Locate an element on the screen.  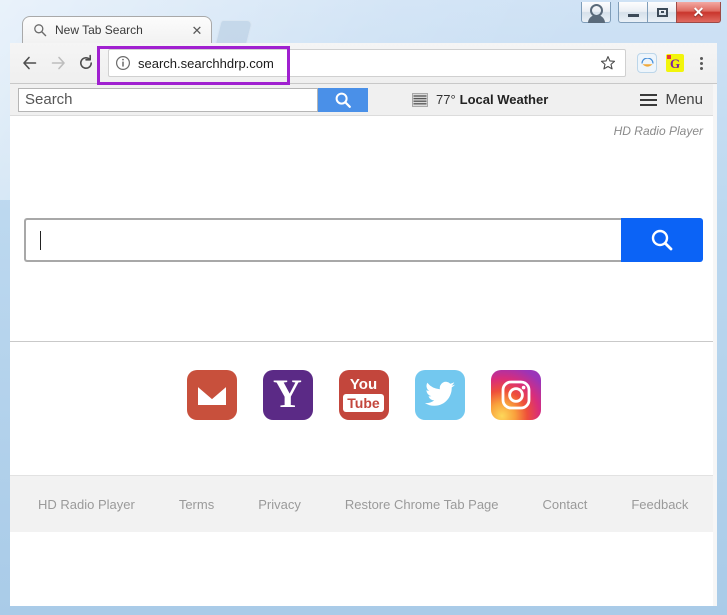
footer-link-feedback: Feedback is located at coordinates (659, 504).